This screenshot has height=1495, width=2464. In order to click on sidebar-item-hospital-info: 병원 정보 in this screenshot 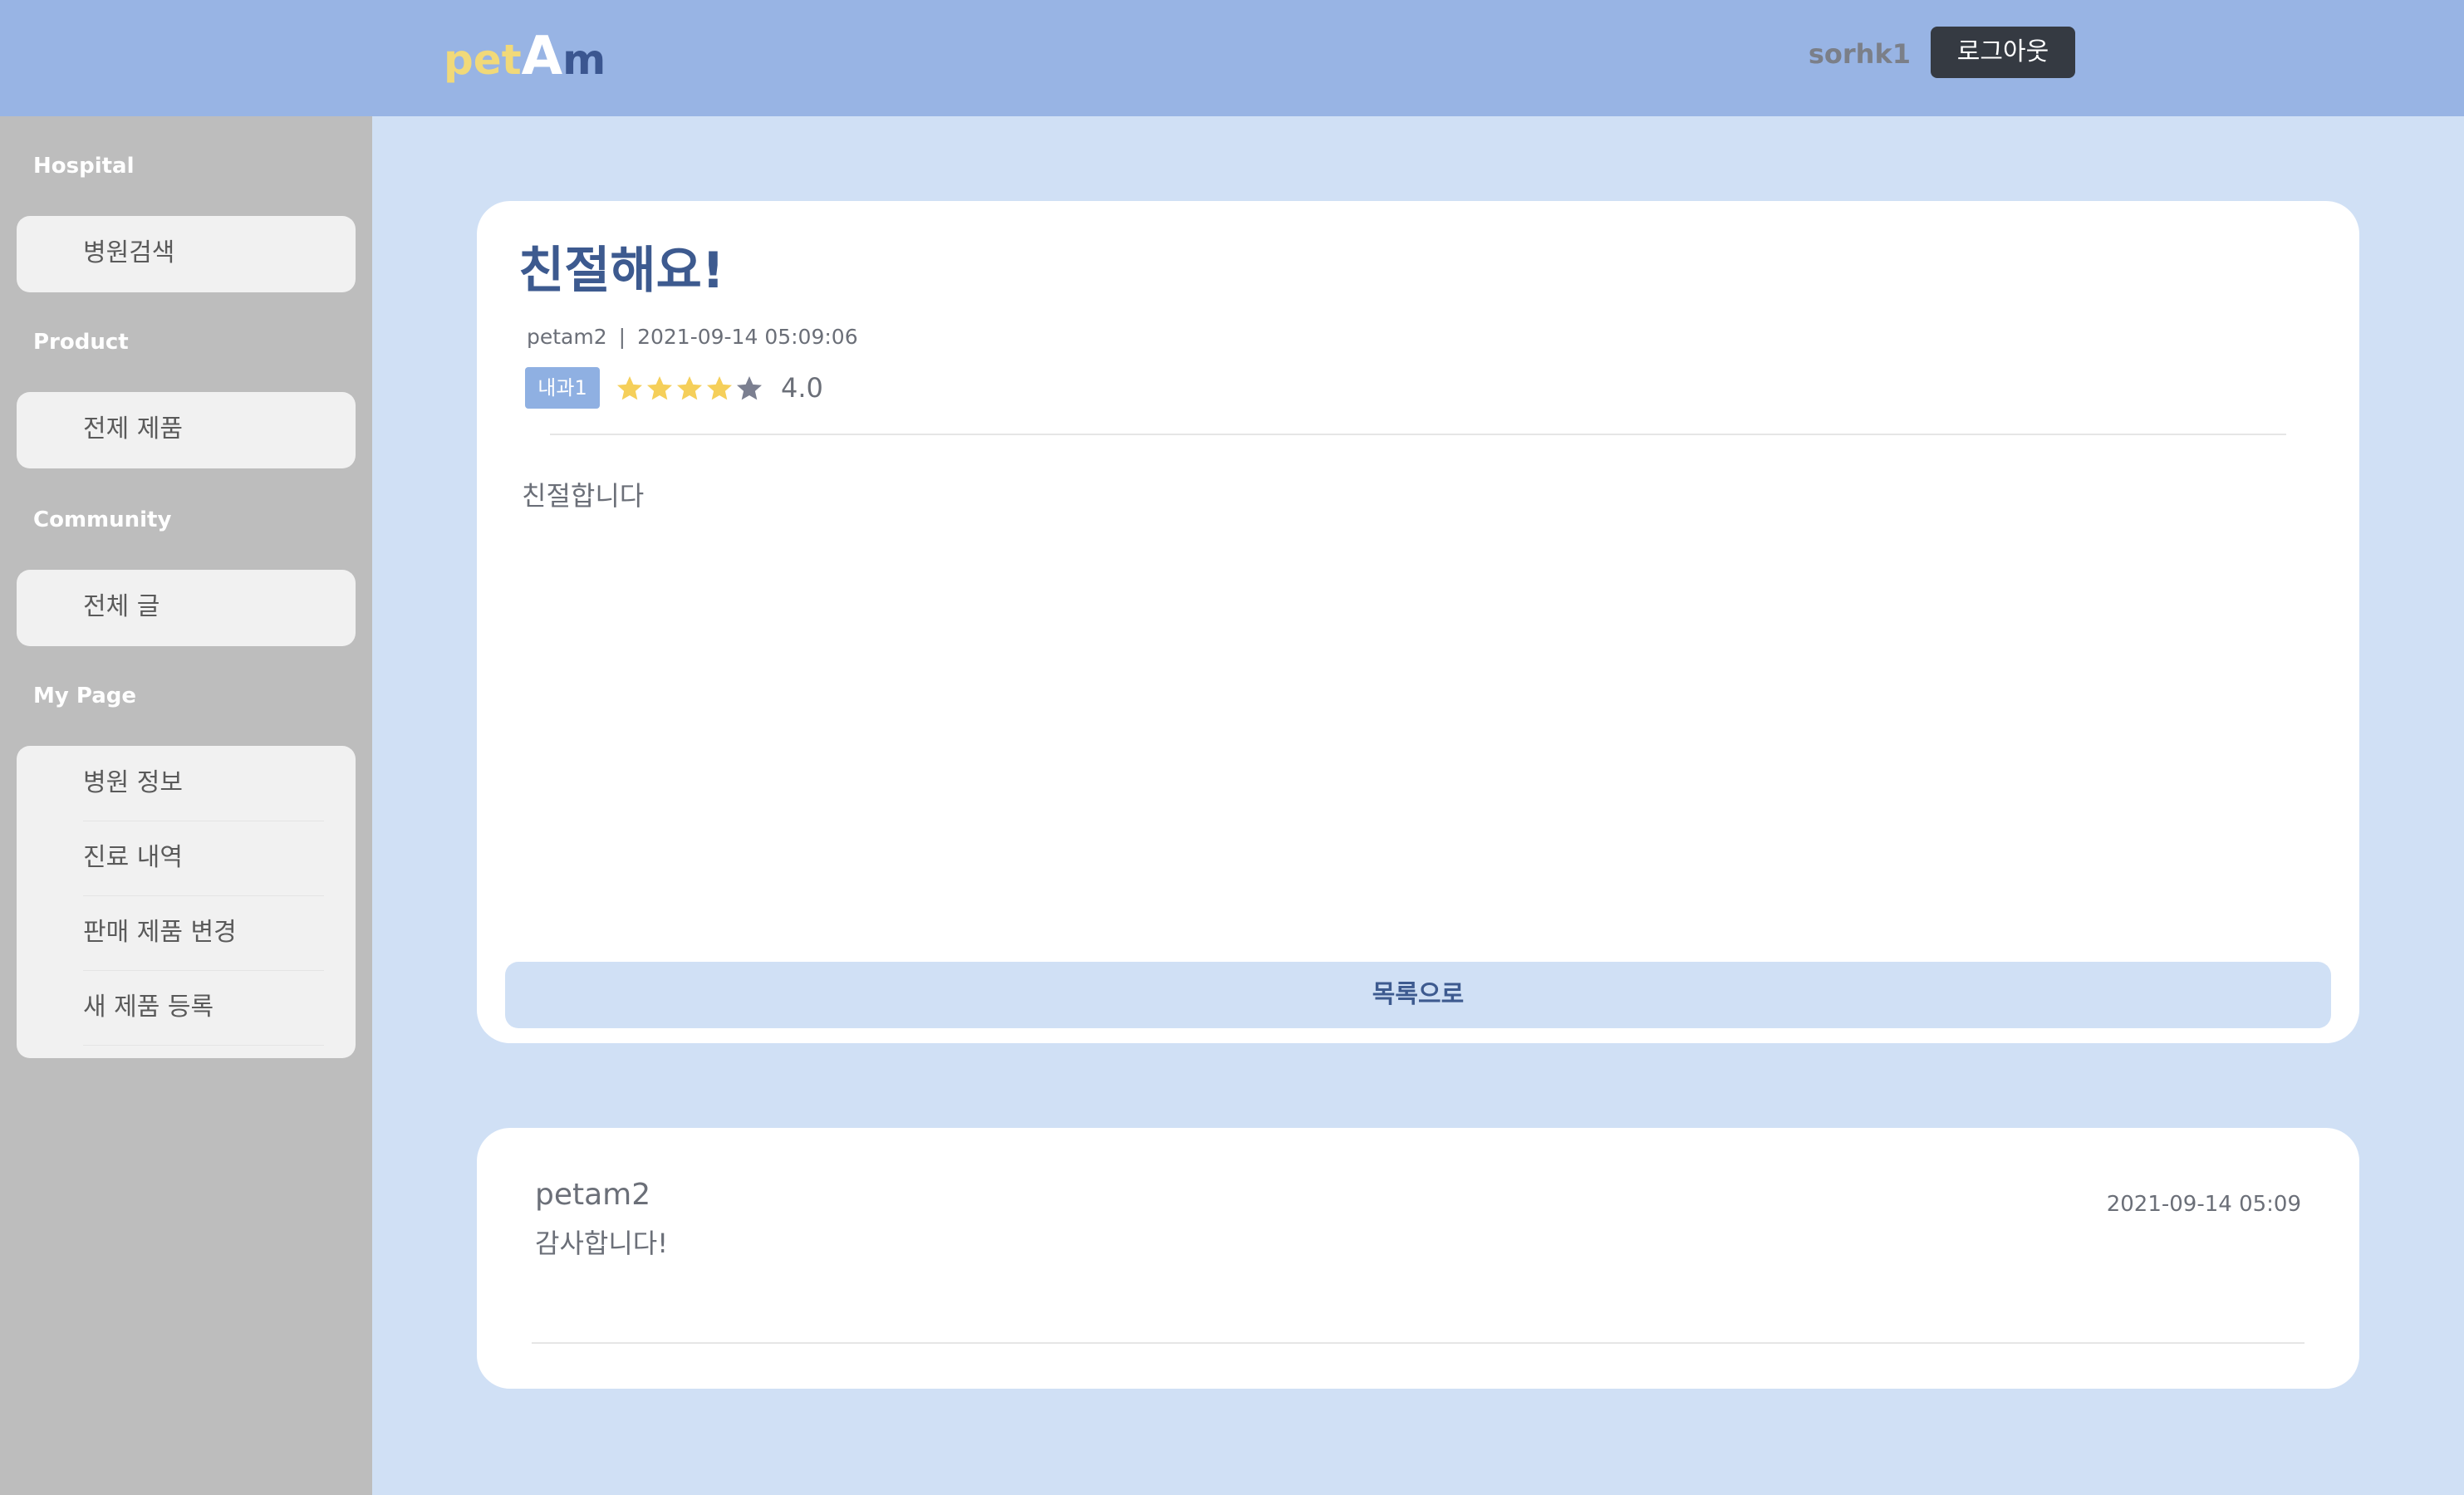, I will do `click(203, 784)`.